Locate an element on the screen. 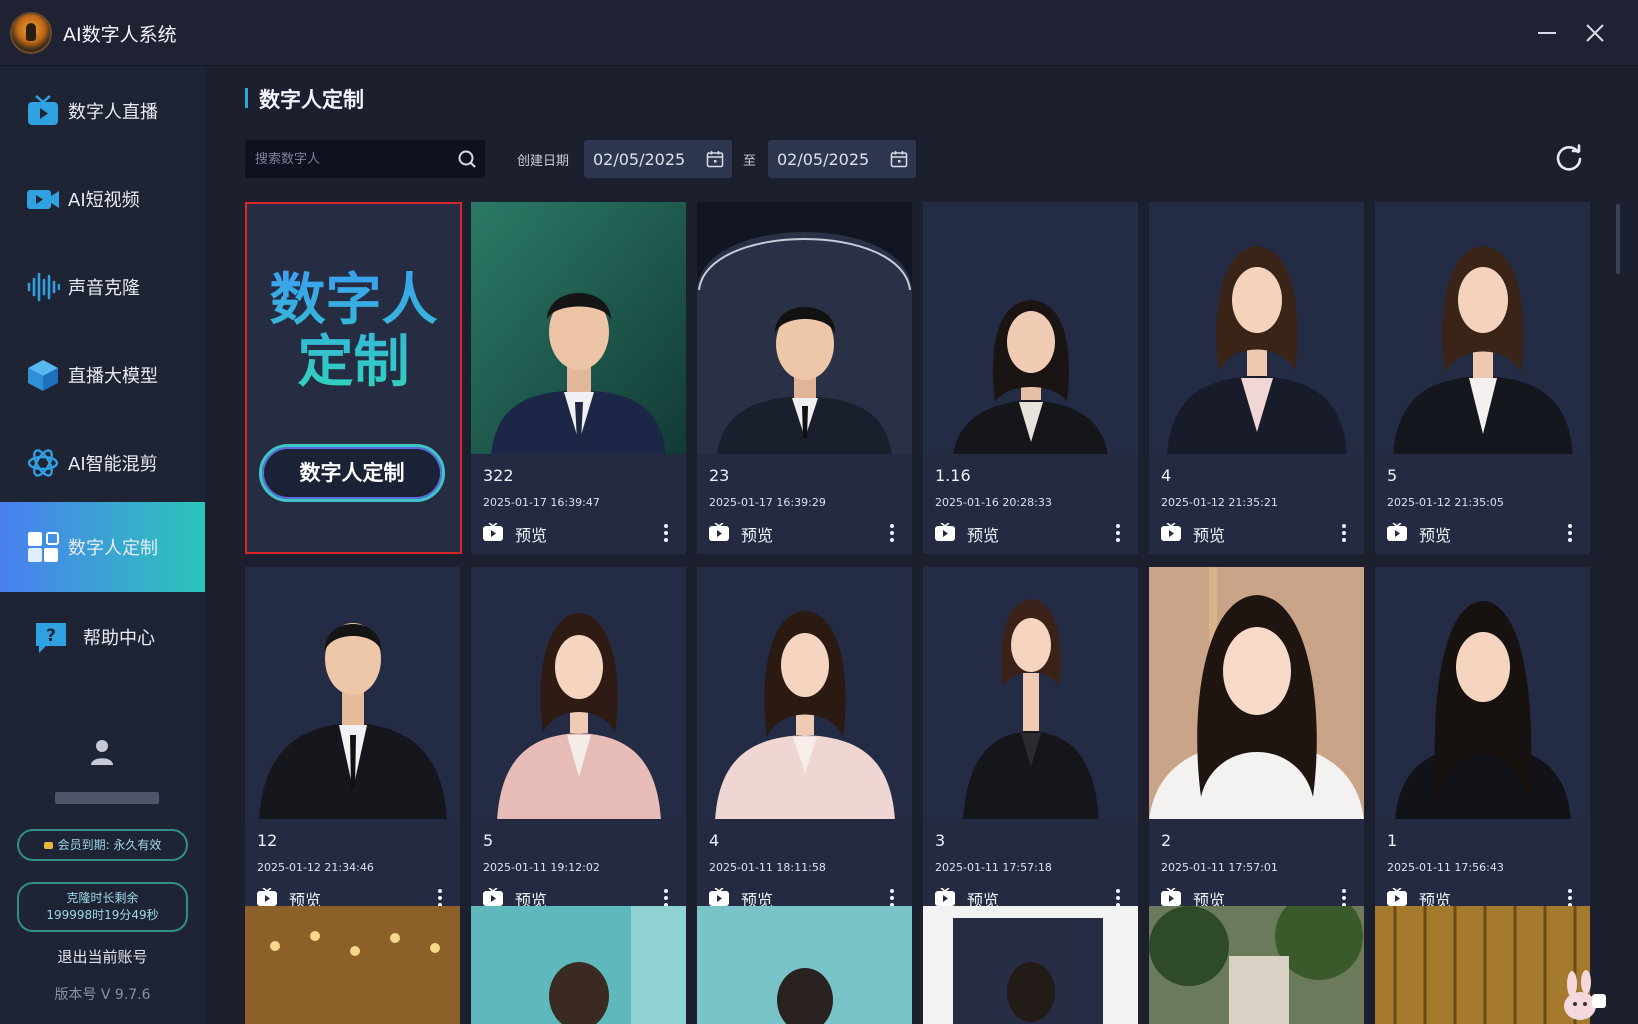 This screenshot has width=1638, height=1024. avatar-card: 322 2025-01-17 16:39:47 预览 is located at coordinates (578, 378).